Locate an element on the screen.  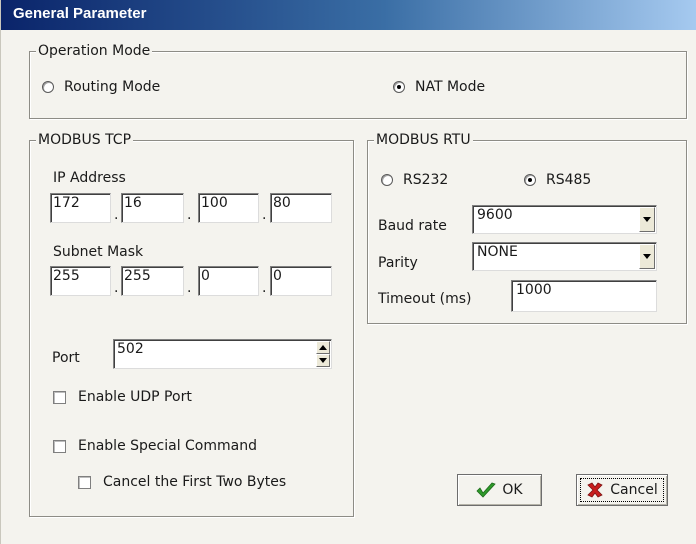
rs485-radio: RS485 is located at coordinates (557, 180).